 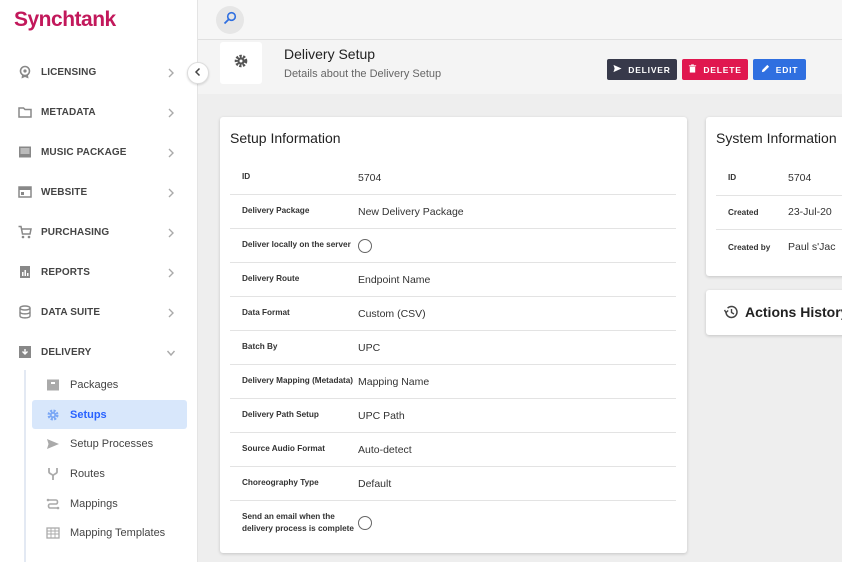 What do you see at coordinates (392, 313) in the screenshot?
I see `row-value: Custom (CSV)` at bounding box center [392, 313].